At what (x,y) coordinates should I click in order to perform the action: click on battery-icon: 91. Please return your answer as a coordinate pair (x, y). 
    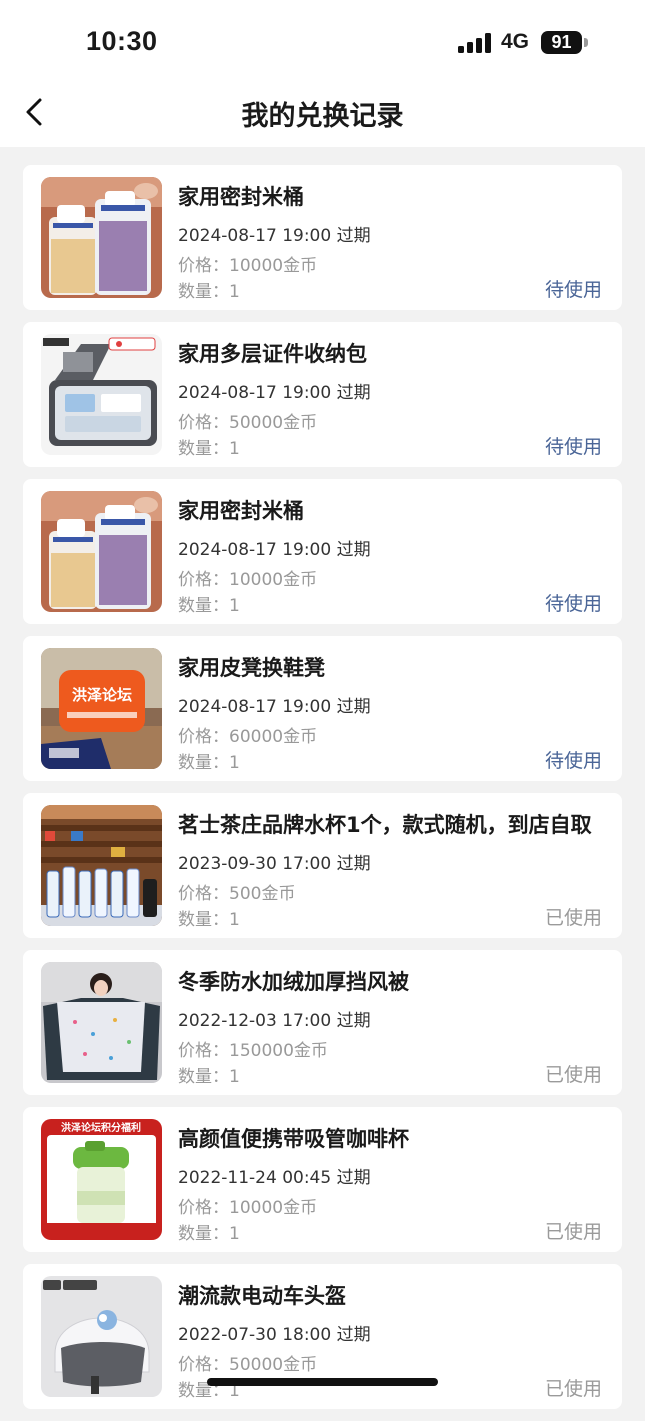
    Looking at the image, I should click on (561, 42).